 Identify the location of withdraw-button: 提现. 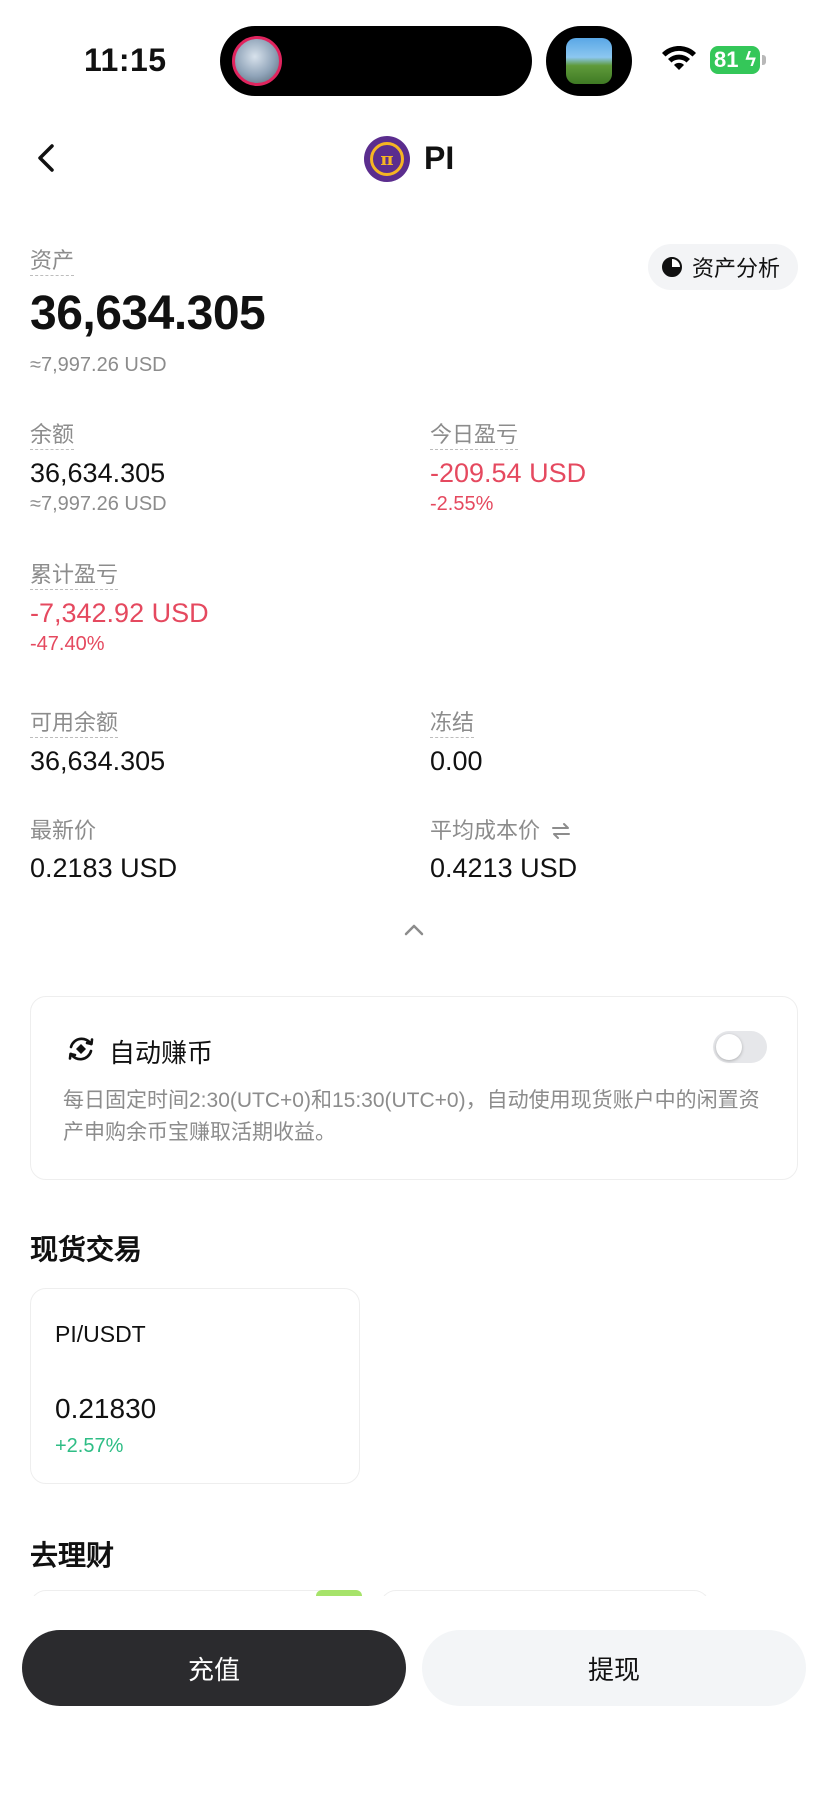
(614, 1668).